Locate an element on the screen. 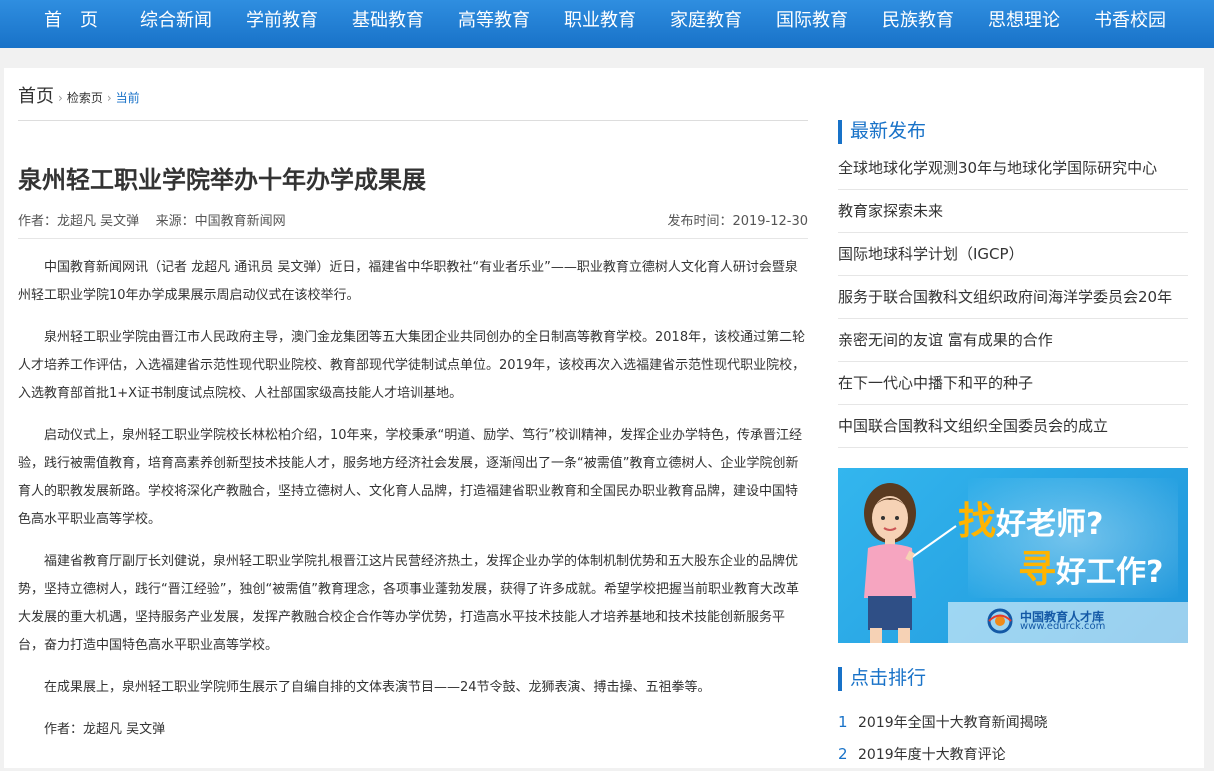 This screenshot has width=1214, height=771. rank-number: 2 is located at coordinates (843, 754).